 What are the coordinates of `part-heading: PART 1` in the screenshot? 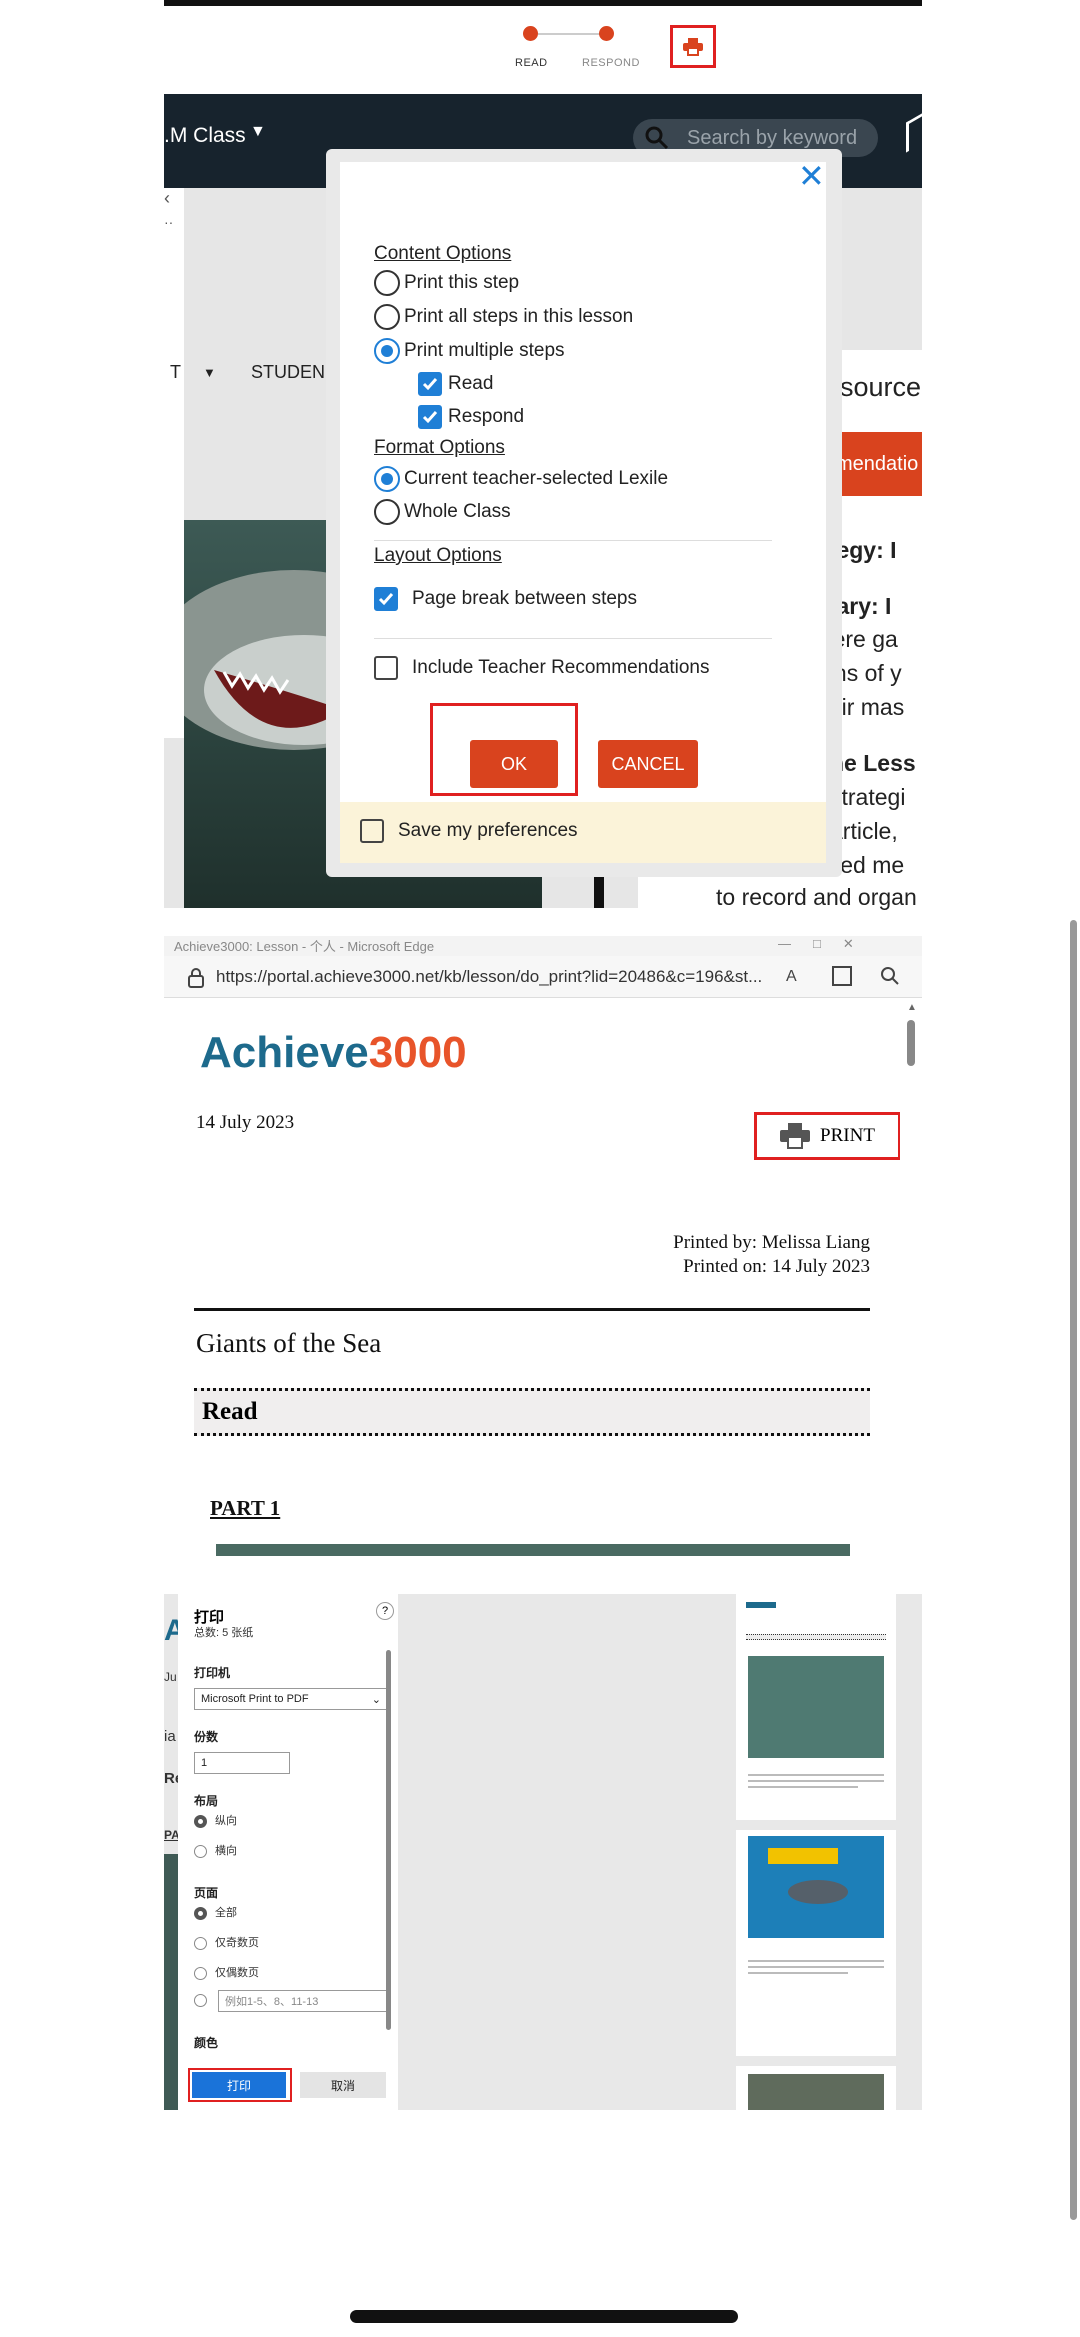 It's located at (245, 1508).